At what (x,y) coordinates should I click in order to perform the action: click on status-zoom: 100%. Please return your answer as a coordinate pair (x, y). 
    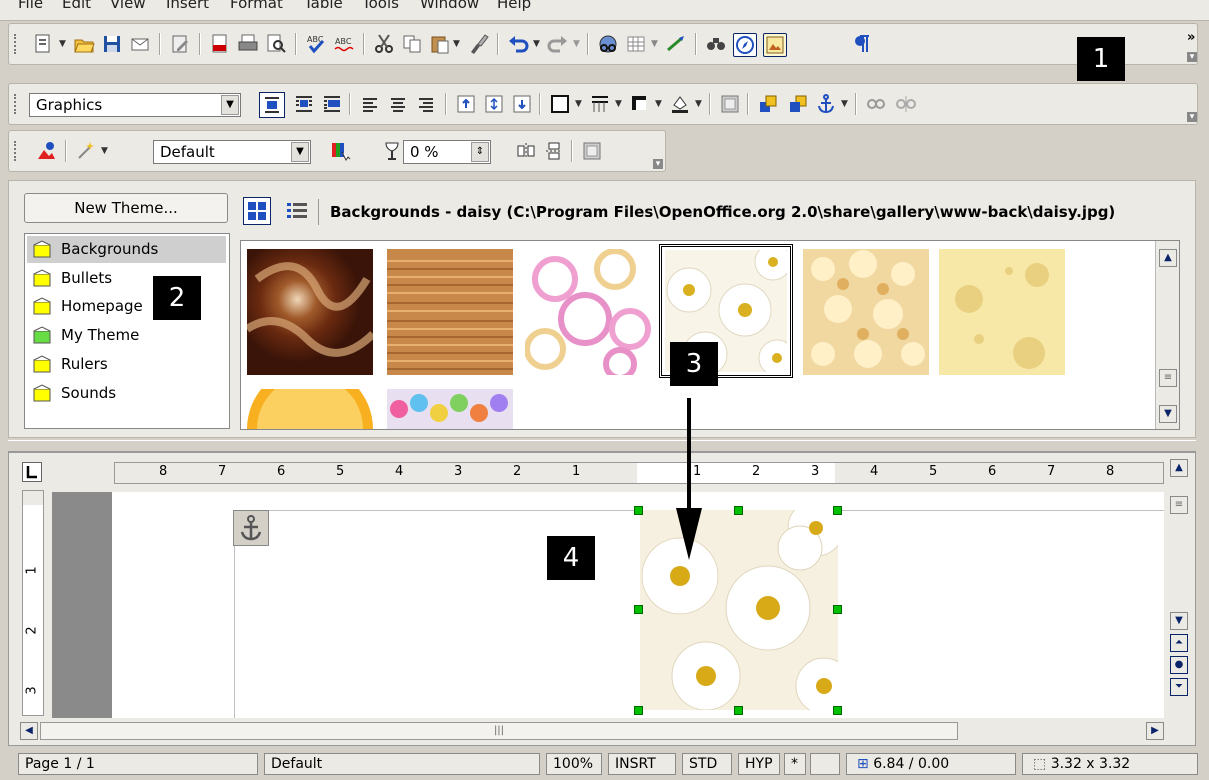
    Looking at the image, I should click on (574, 764).